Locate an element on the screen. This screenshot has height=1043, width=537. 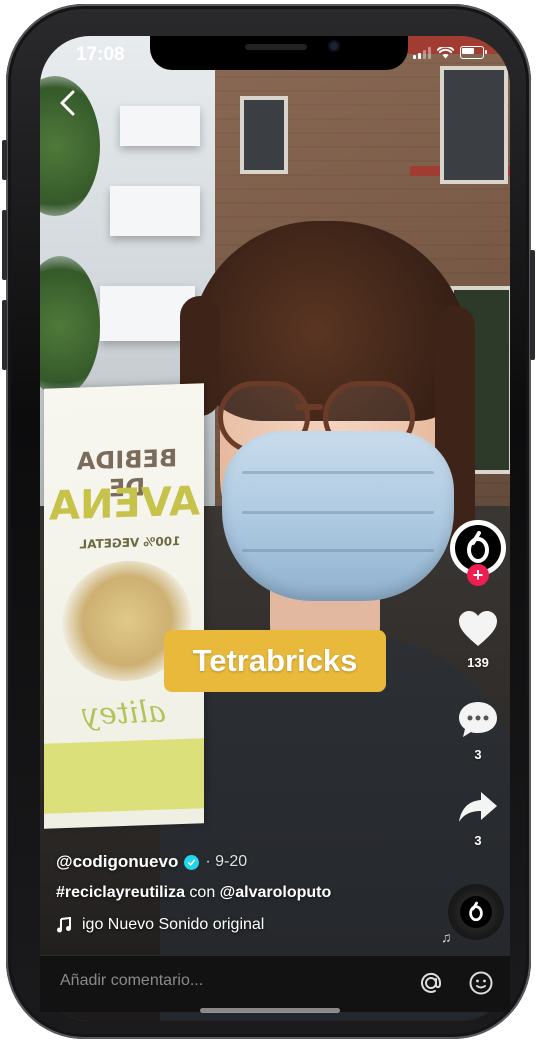
caption-with: con is located at coordinates (202, 892).